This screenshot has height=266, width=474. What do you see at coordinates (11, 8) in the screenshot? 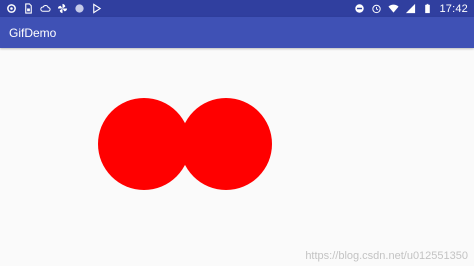
I see `sync-icon` at bounding box center [11, 8].